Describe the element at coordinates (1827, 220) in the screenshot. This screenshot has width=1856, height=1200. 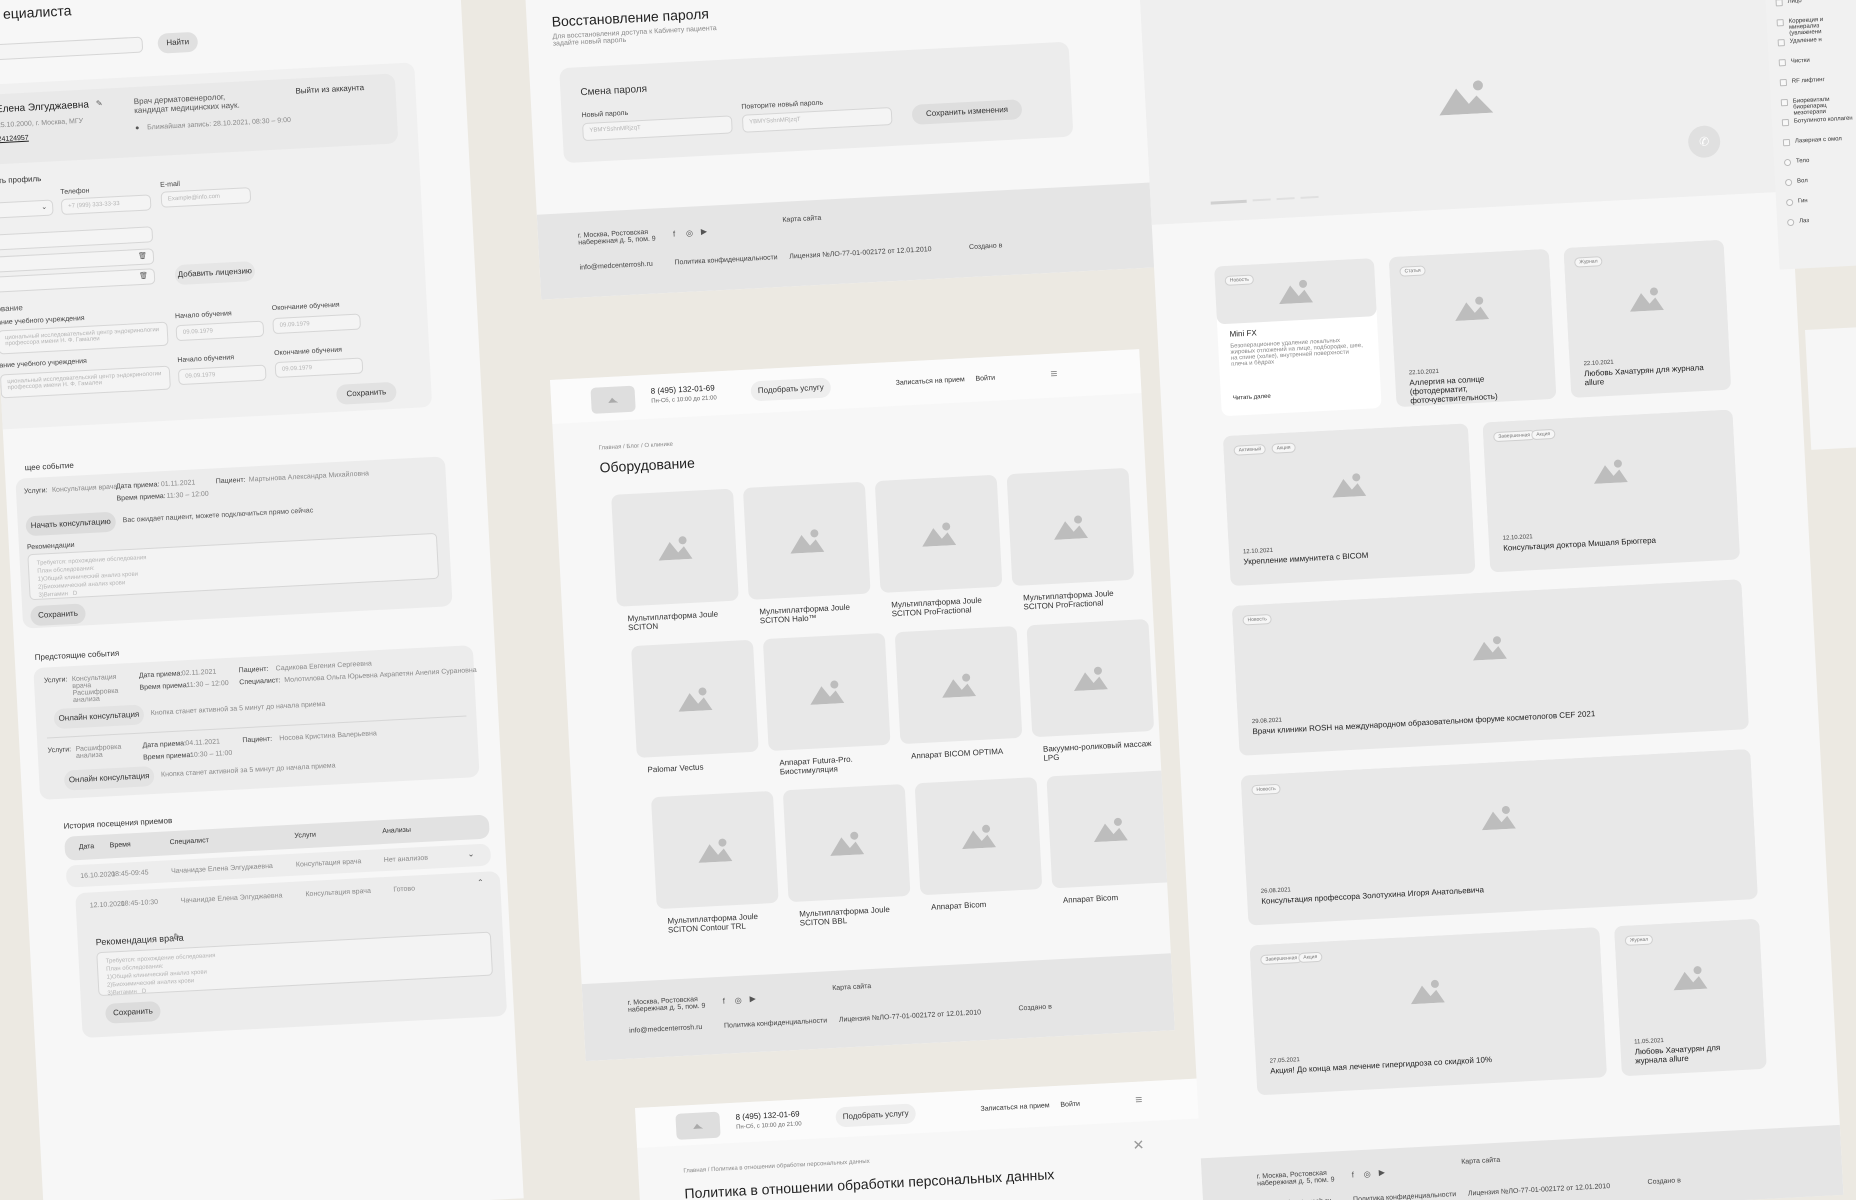
I see `filter-label: Лаз` at that location.